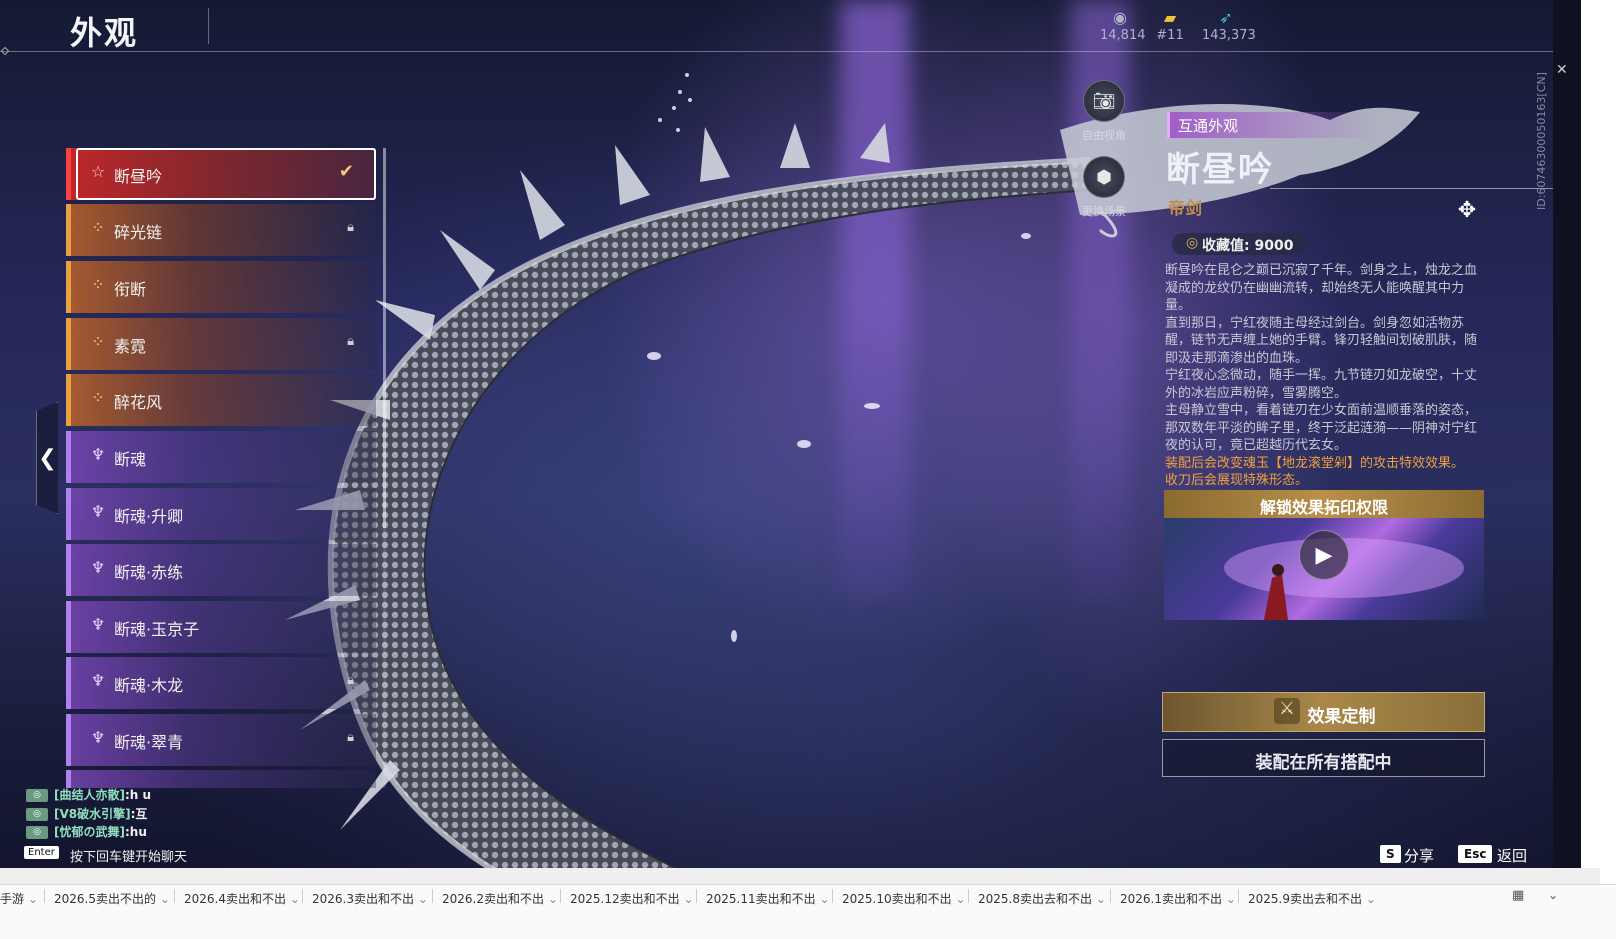 The image size is (1616, 939). Describe the element at coordinates (221, 174) in the screenshot. I see `skin-item-duanzhouyin: ☆ 断昼吟 ✔` at that location.